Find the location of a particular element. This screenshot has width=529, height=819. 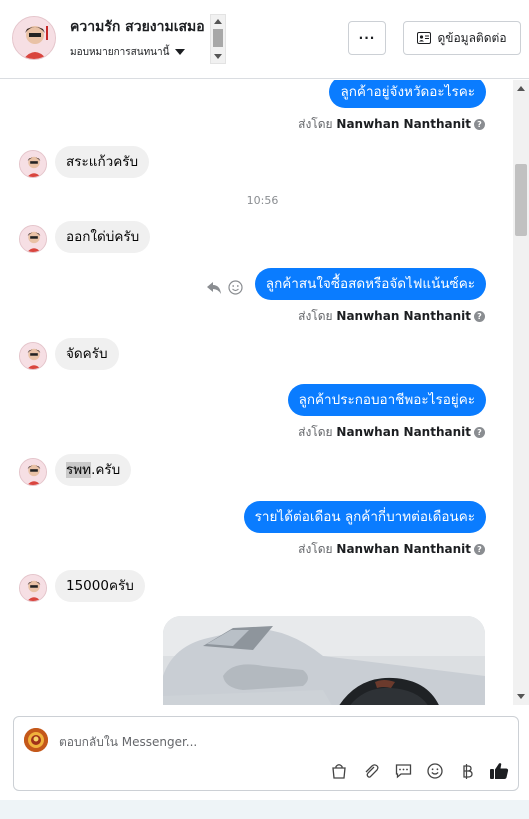

like-thumb-icon is located at coordinates (499, 771).